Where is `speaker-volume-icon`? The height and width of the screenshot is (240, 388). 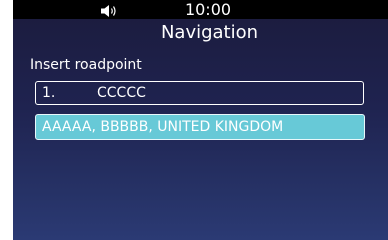
speaker-volume-icon is located at coordinates (110, 10).